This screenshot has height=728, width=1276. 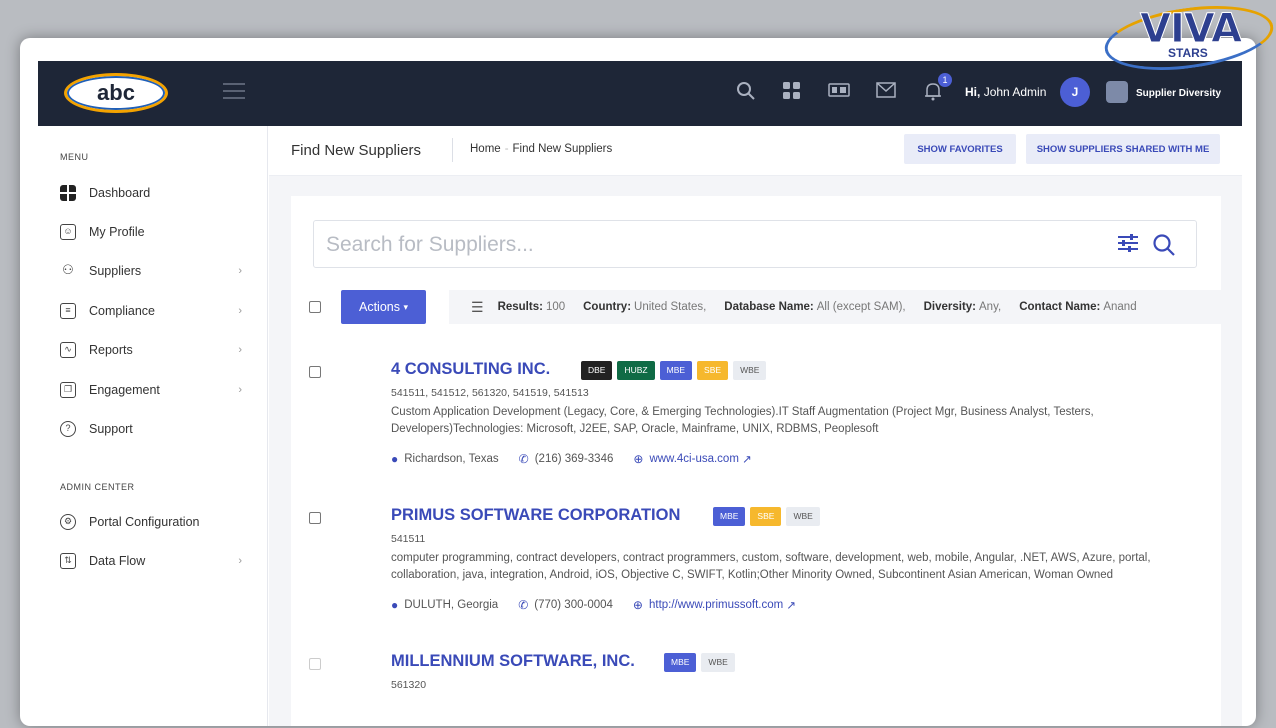 I want to click on user-greeting: Hi, John Admin, so click(x=1005, y=92).